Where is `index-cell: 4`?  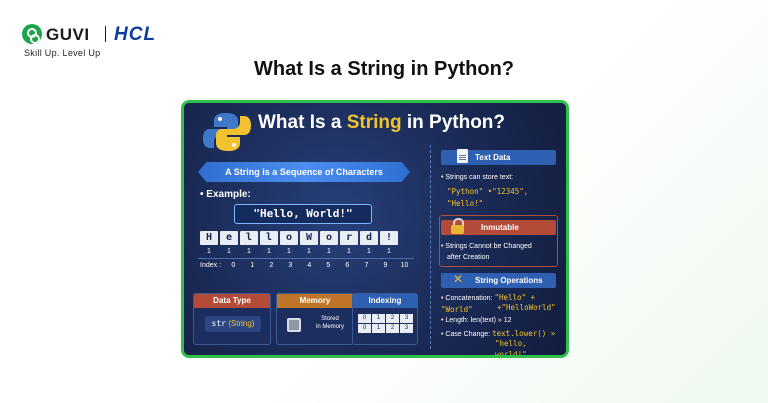
index-cell: 4 is located at coordinates (309, 265).